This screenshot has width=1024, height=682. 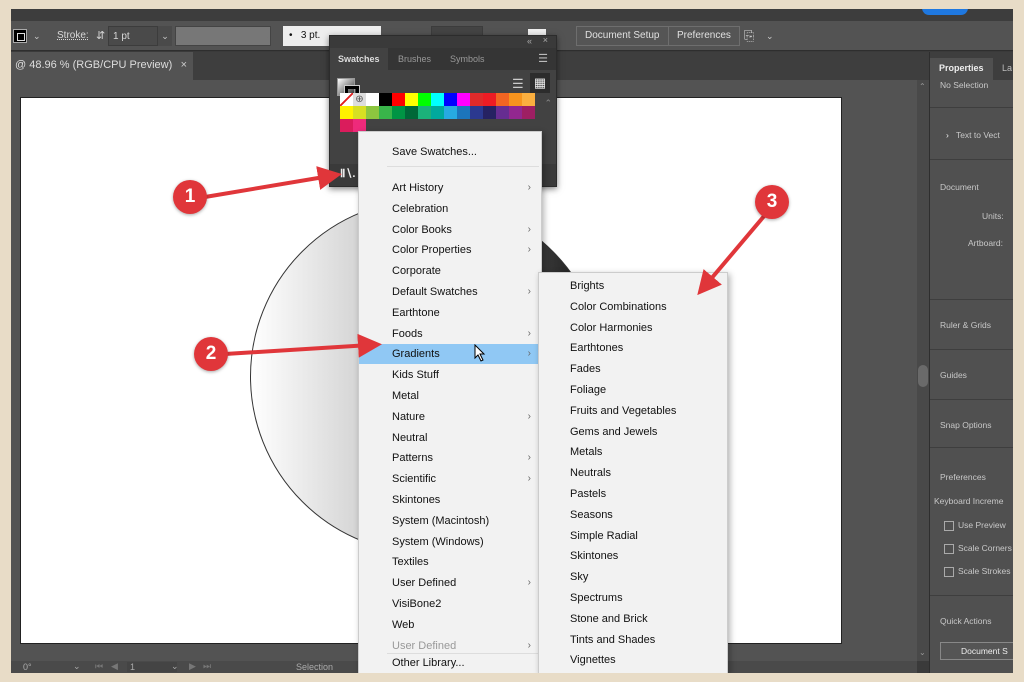 What do you see at coordinates (633, 432) in the screenshot?
I see `submenu-item: Gems and Jewels` at bounding box center [633, 432].